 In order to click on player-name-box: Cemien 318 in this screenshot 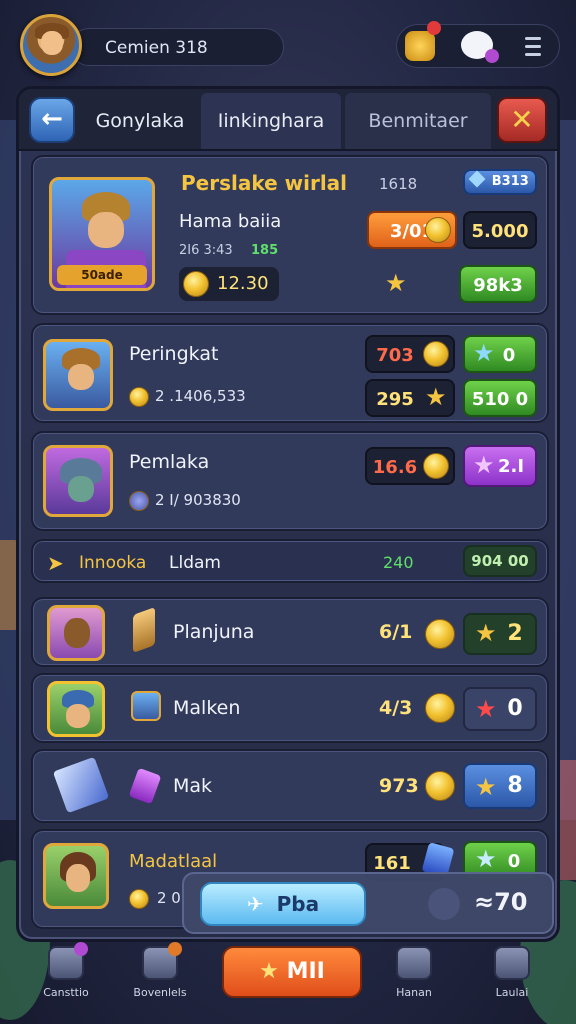, I will do `click(177, 47)`.